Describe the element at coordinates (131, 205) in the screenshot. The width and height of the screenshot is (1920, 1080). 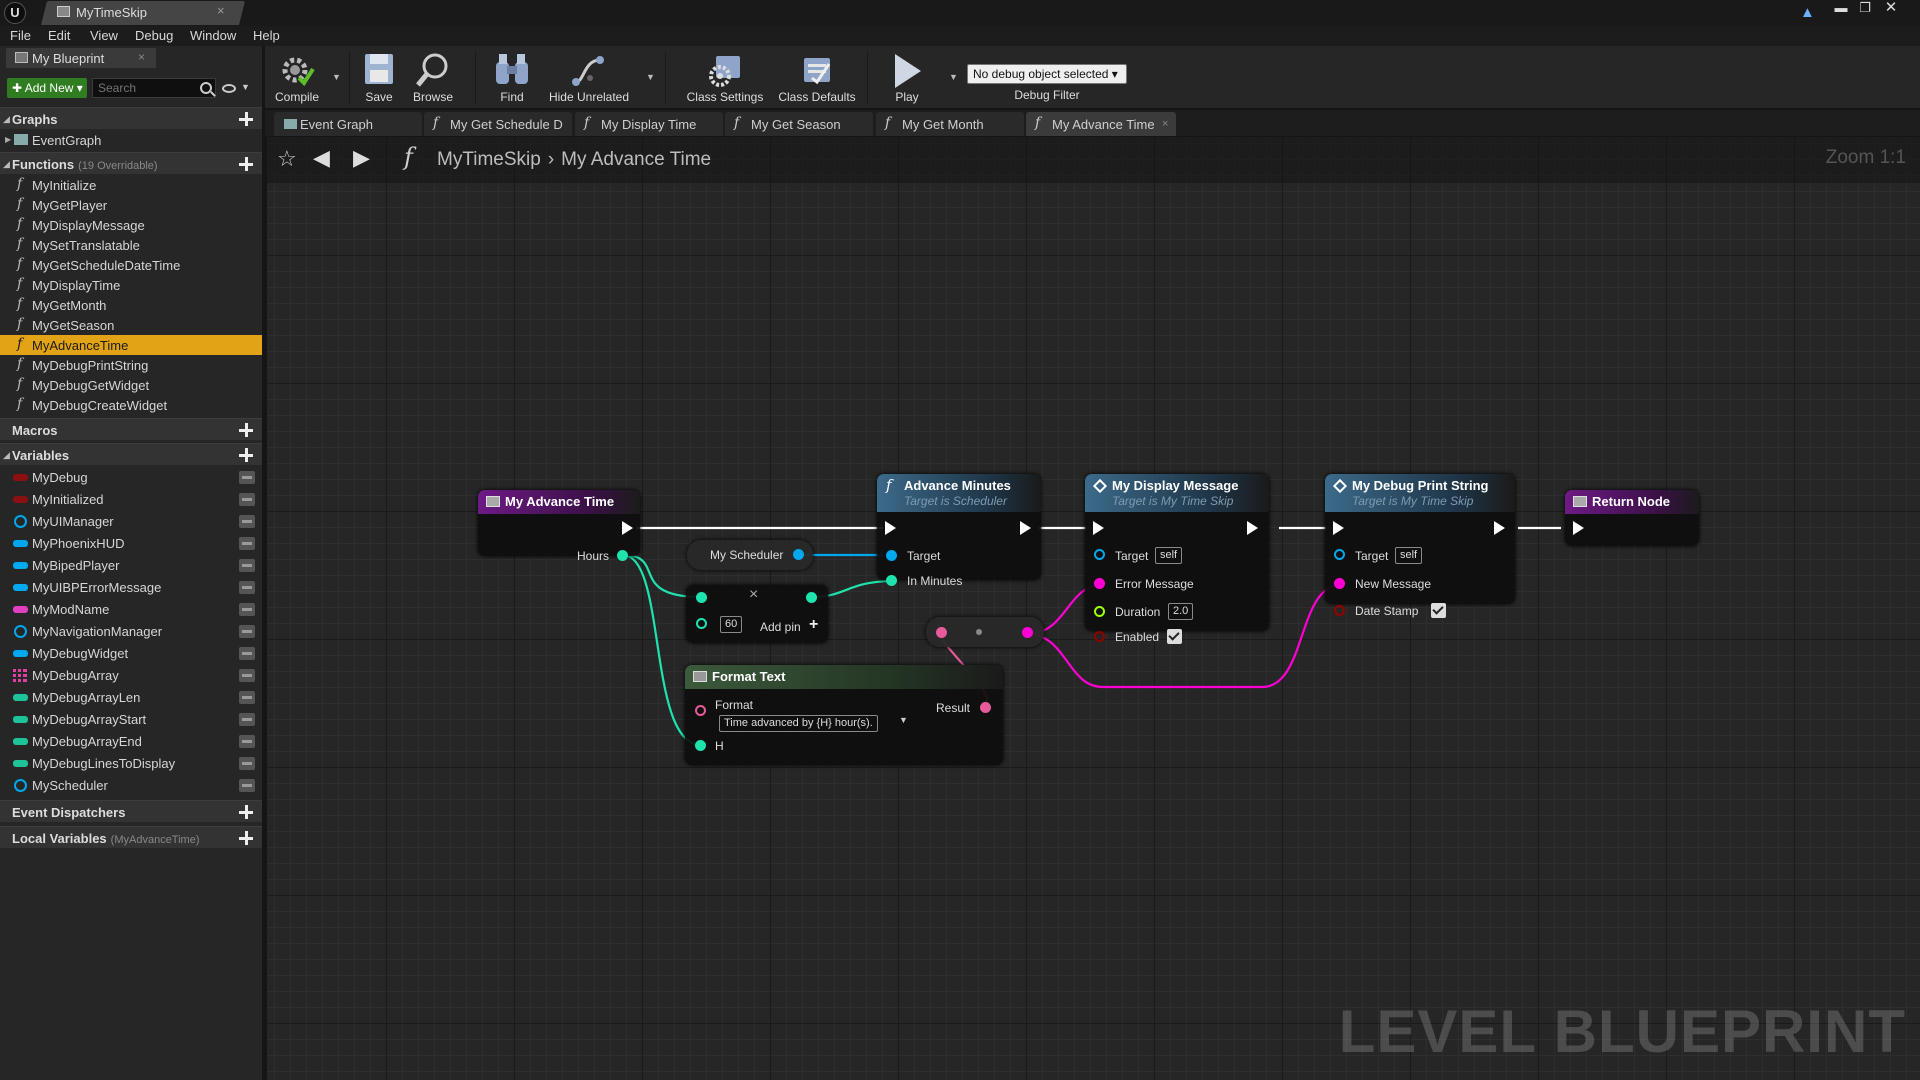
I see `function-item: f MyGetPlayer` at that location.